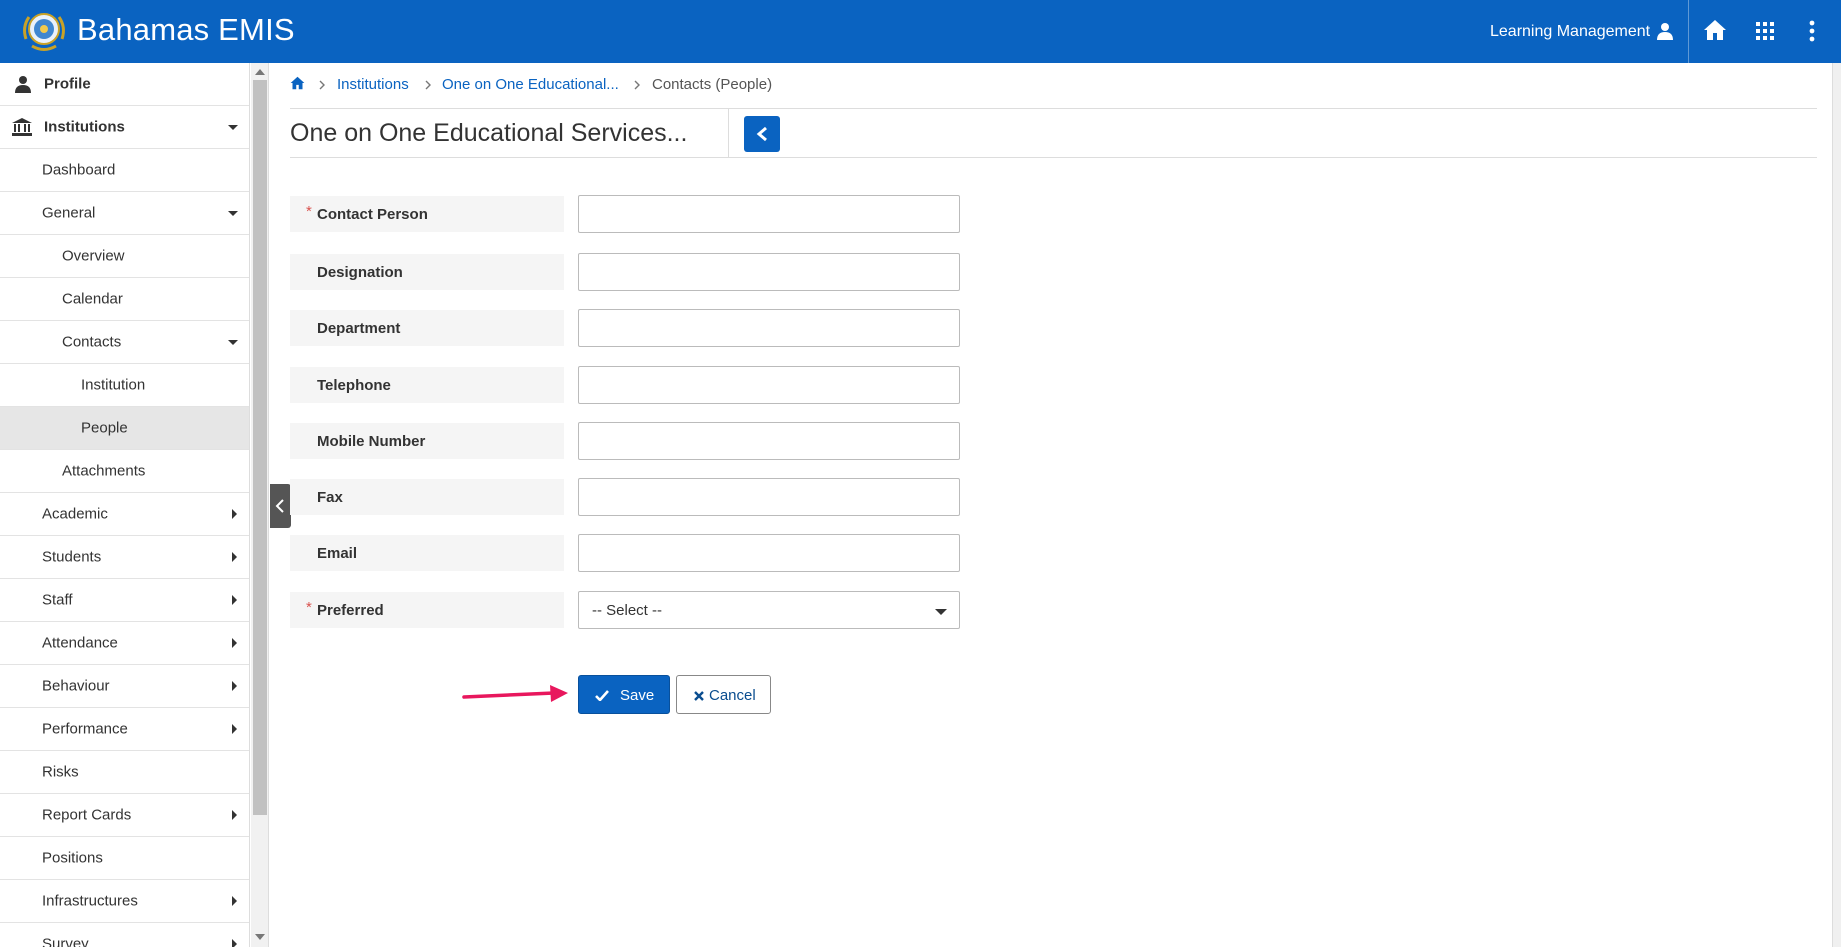  I want to click on sidebar-item-infrastructures: Infrastructures, so click(124, 901).